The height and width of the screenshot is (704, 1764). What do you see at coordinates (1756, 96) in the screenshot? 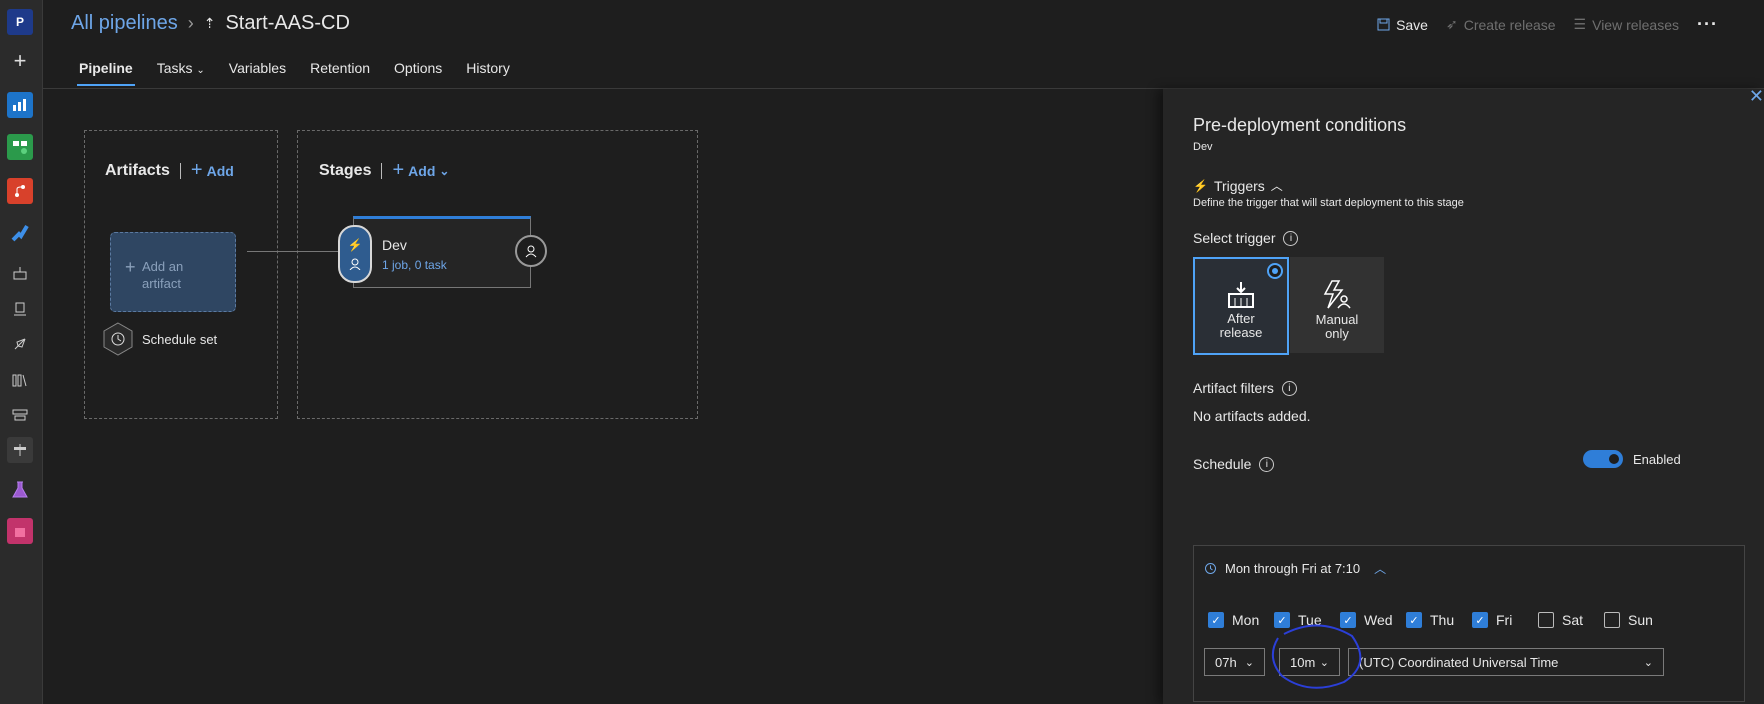
I see `close-icon: ✕` at bounding box center [1756, 96].